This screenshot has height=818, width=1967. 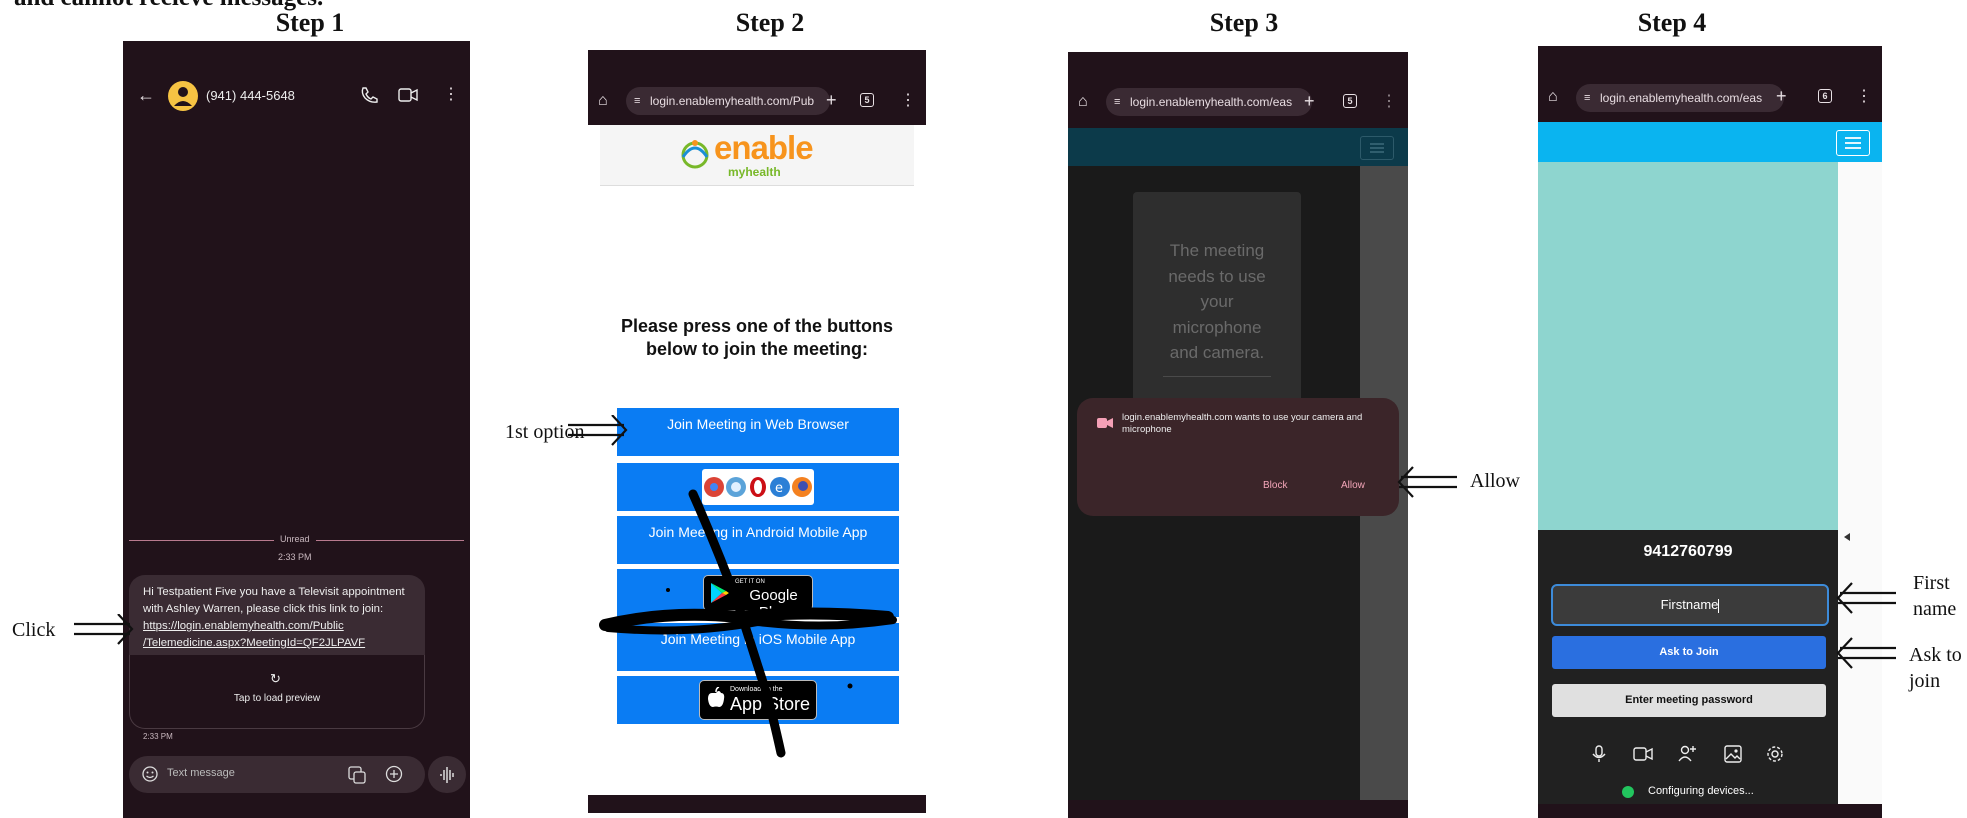 I want to click on url-bar: ≡ login.enablemyhealth.com/Pub, so click(x=728, y=101).